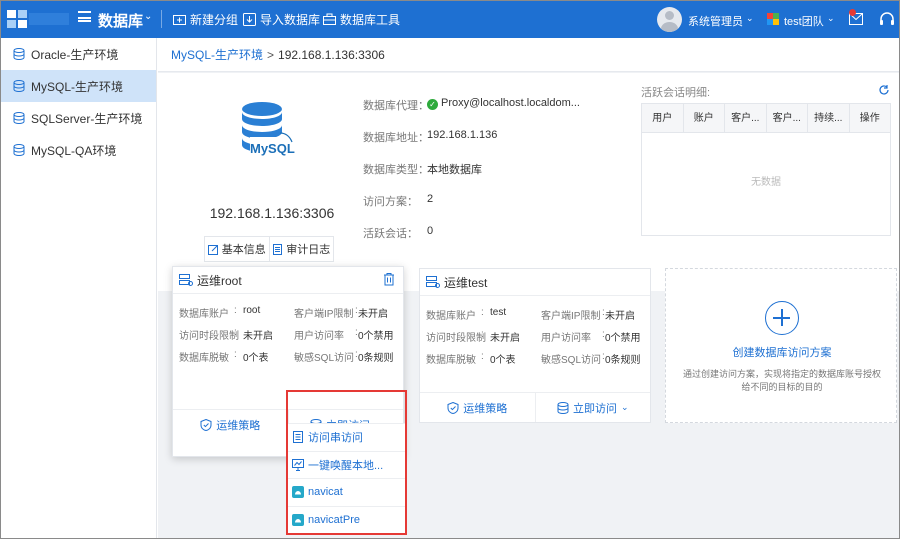 This screenshot has height=539, width=900. I want to click on team-name: test团队, so click(804, 21).